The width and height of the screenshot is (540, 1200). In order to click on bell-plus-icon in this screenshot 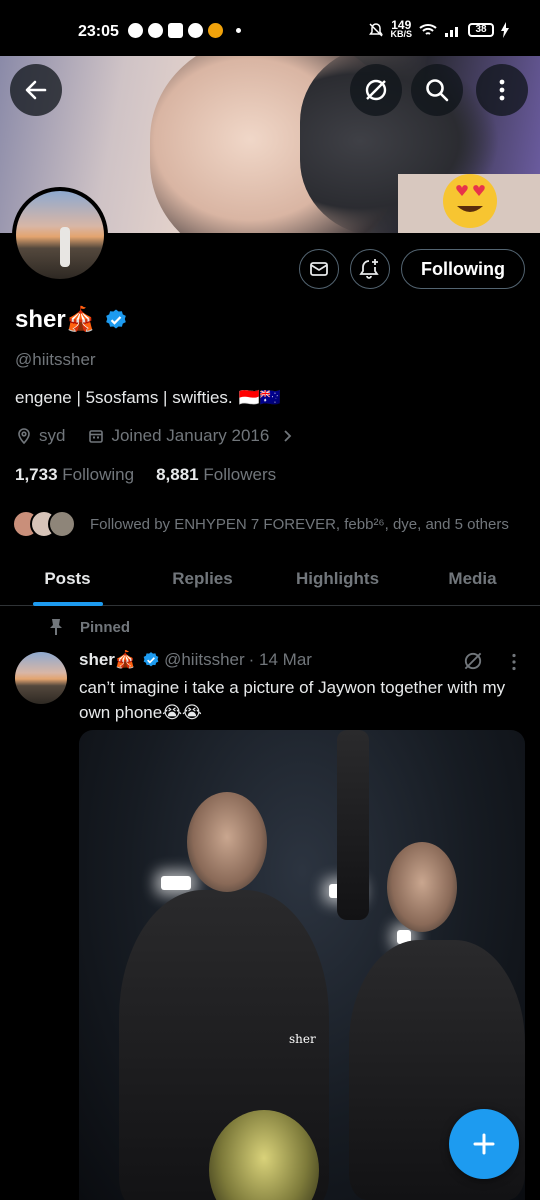, I will do `click(369, 269)`.